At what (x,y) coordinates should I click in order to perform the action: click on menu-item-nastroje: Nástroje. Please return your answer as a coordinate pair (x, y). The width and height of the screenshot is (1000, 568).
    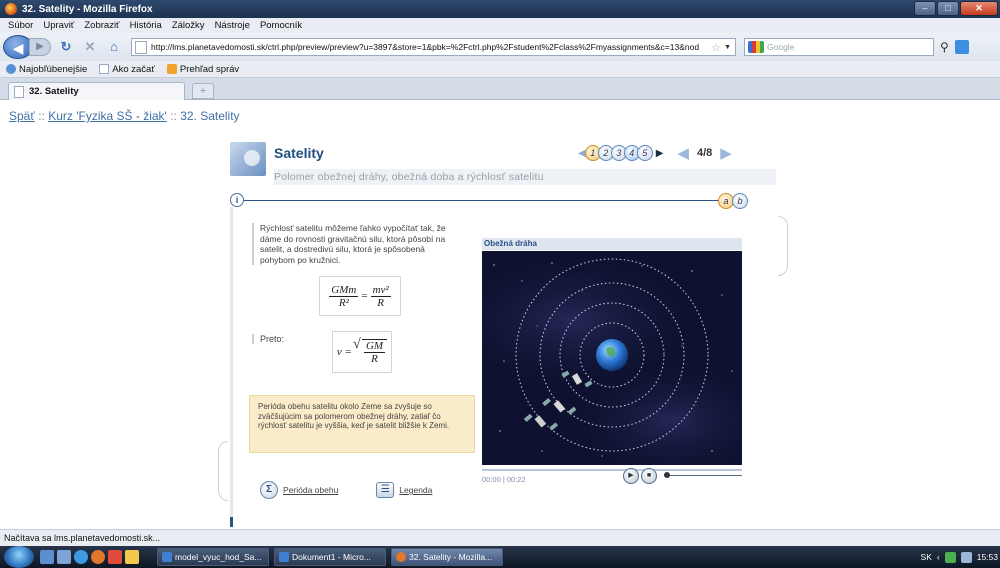
    Looking at the image, I should click on (232, 25).